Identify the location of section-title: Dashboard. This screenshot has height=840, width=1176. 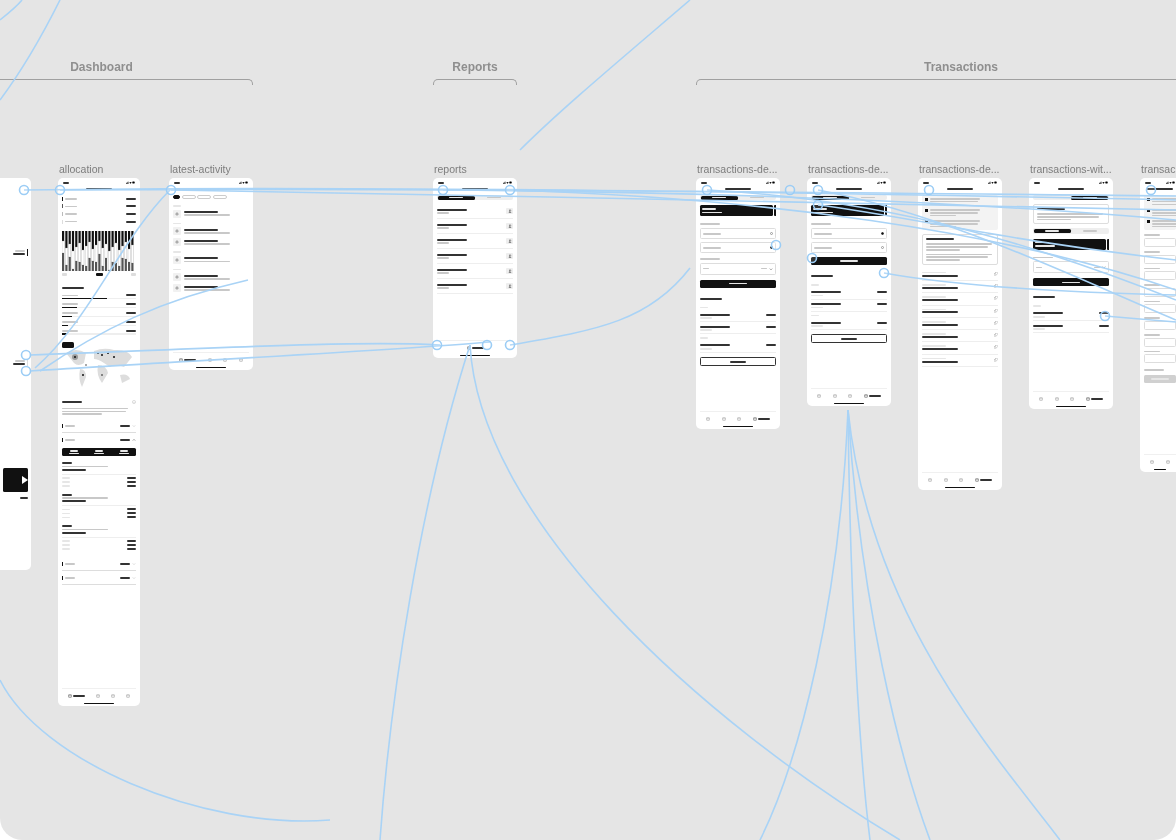
(101, 67).